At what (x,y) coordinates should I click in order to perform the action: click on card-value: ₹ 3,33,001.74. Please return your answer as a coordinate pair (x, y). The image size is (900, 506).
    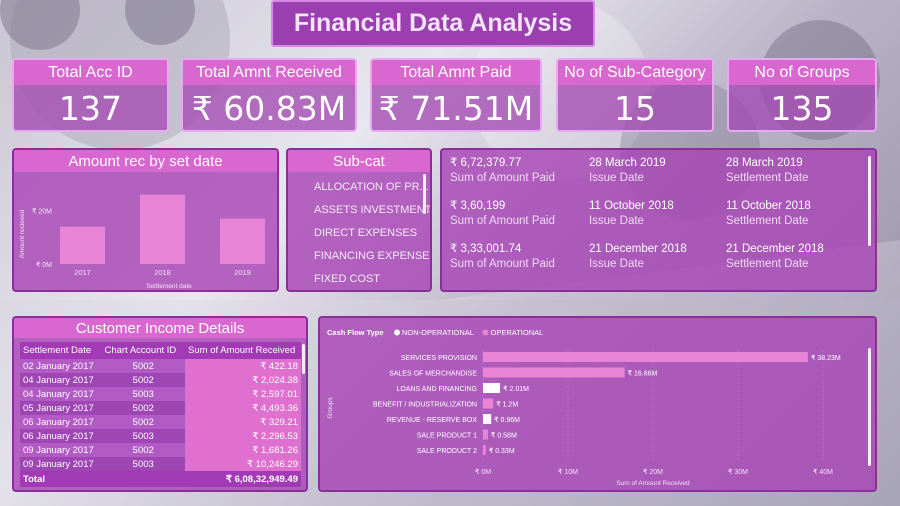
    Looking at the image, I should click on (486, 249).